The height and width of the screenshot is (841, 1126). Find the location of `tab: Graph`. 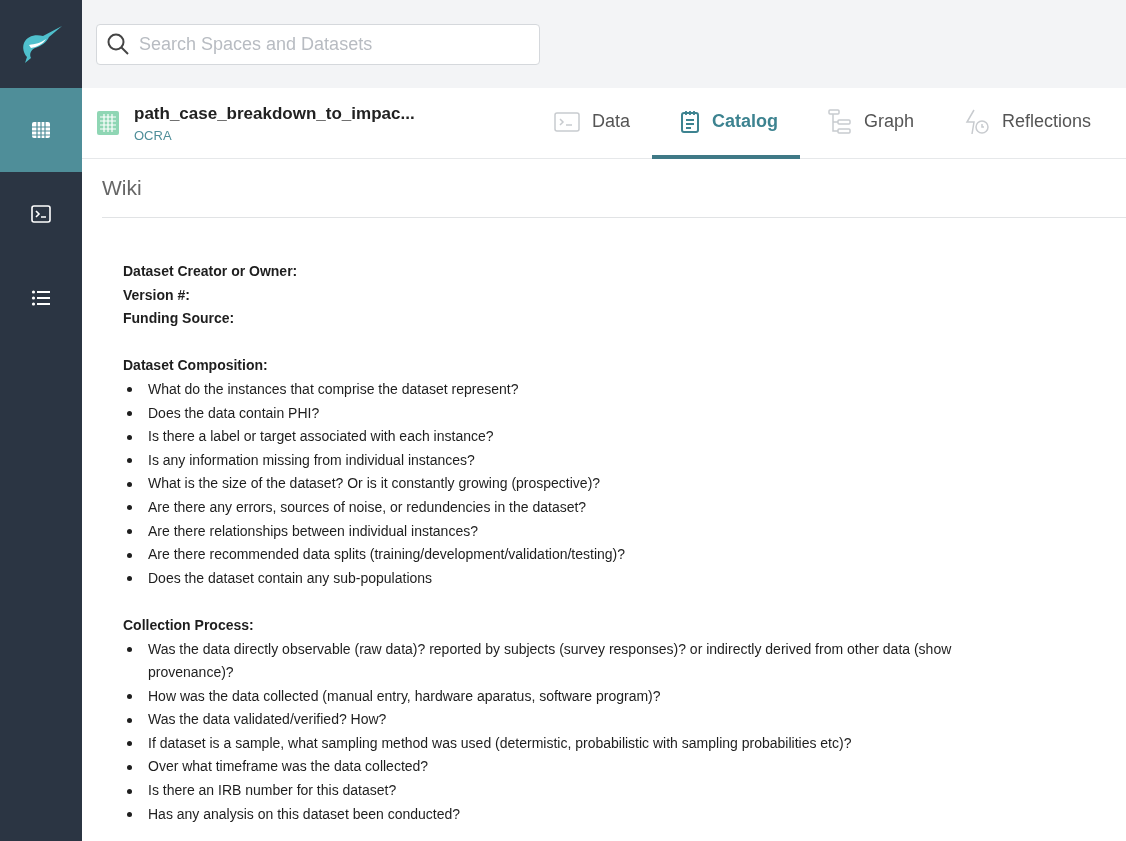

tab: Graph is located at coordinates (868, 123).